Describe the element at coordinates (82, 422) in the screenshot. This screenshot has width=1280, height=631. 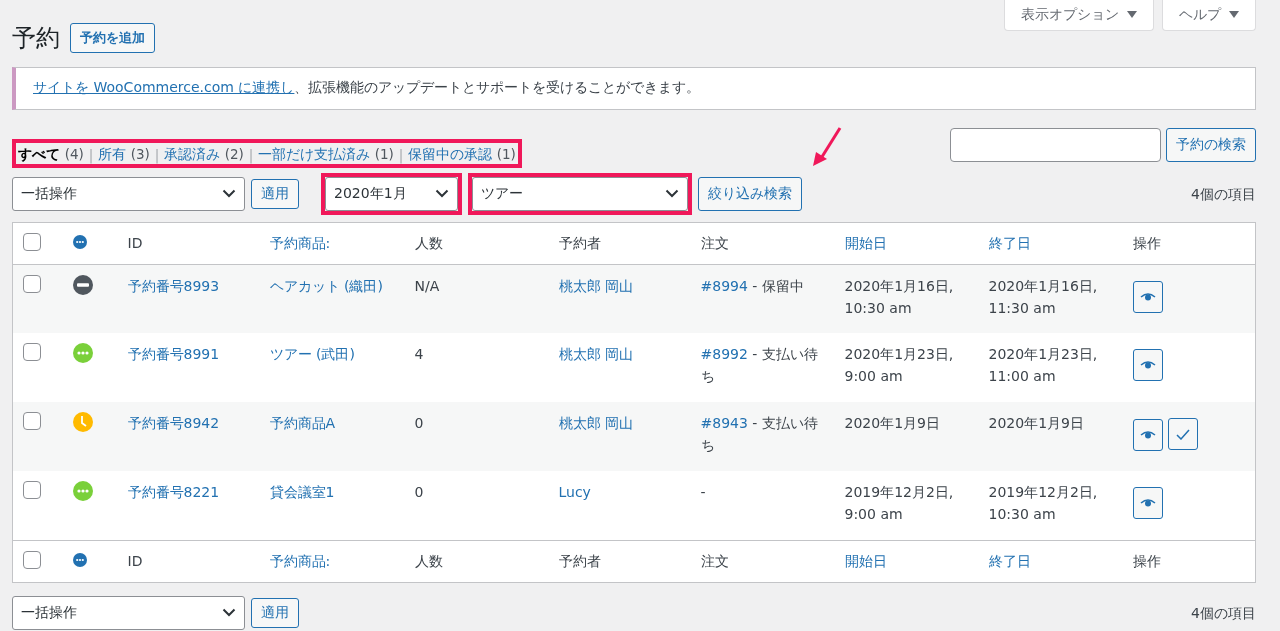
I see `clock-icon` at that location.